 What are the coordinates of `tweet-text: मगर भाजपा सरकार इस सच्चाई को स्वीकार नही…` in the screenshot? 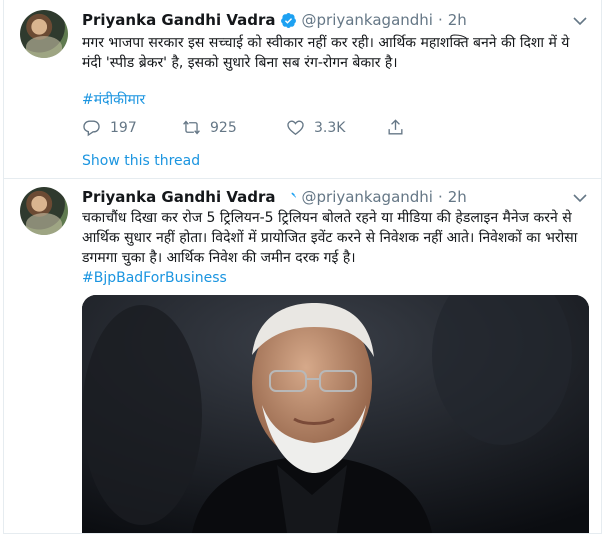 It's located at (326, 53).